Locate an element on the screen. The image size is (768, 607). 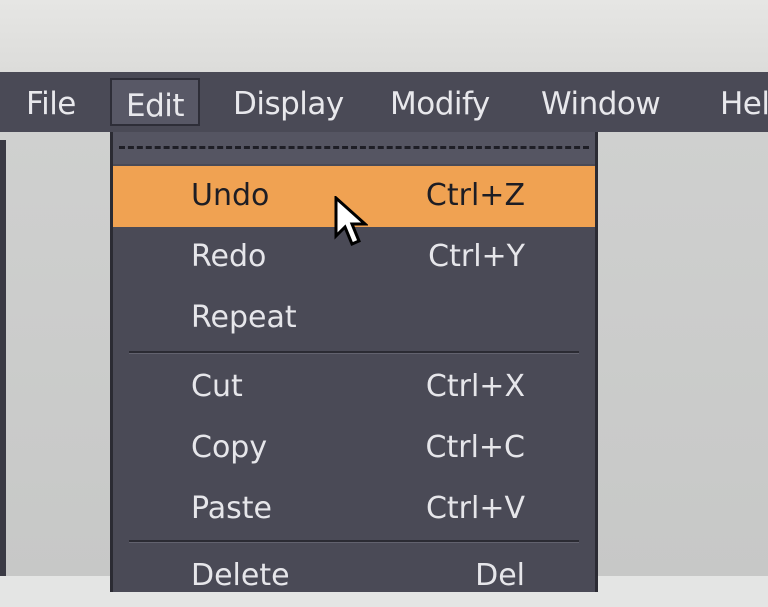
menu-item-delete: Delete Del is located at coordinates (354, 576).